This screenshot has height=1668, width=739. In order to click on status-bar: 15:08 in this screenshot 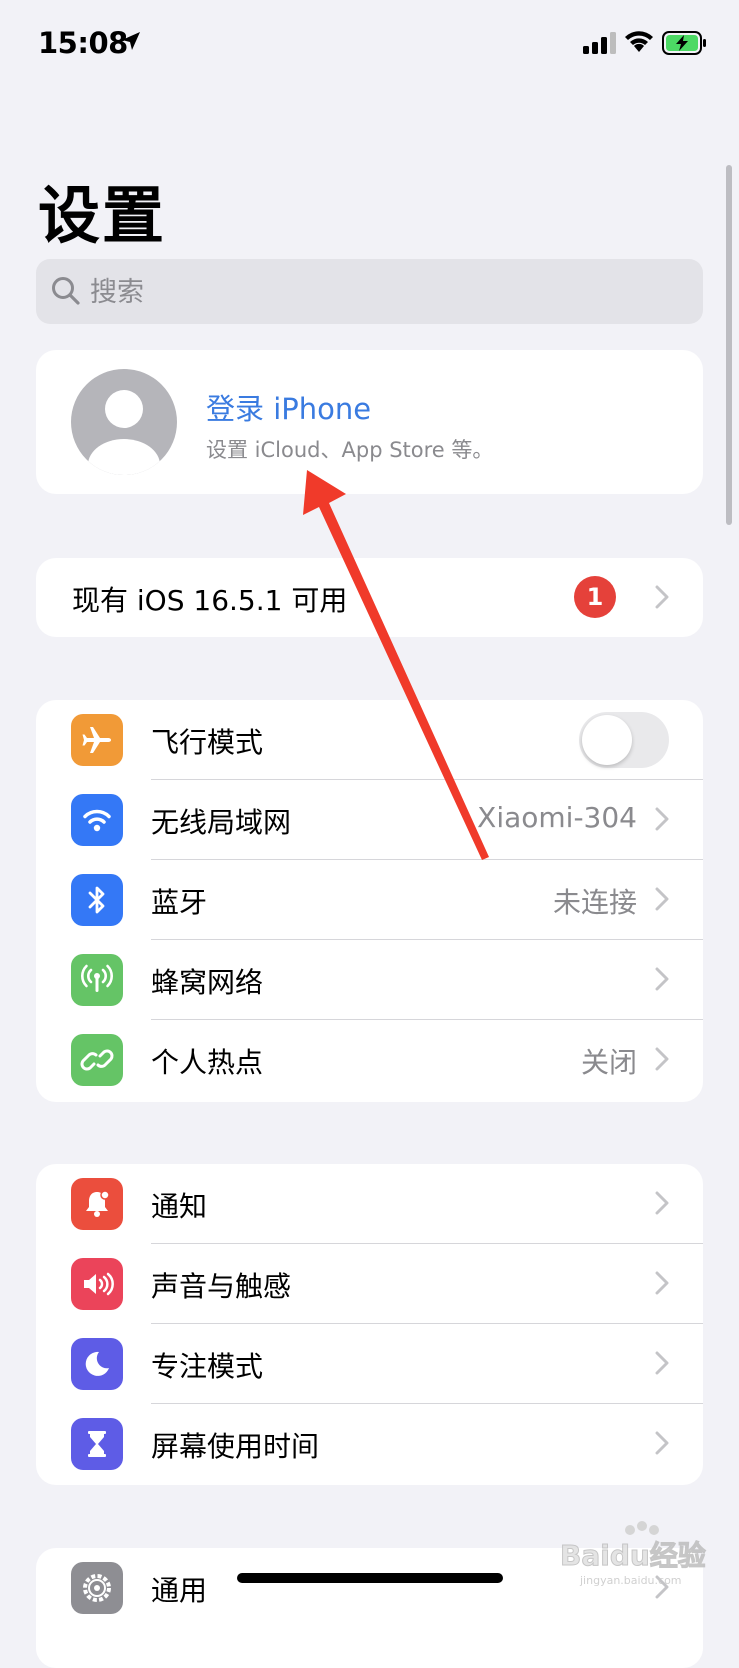, I will do `click(369, 45)`.